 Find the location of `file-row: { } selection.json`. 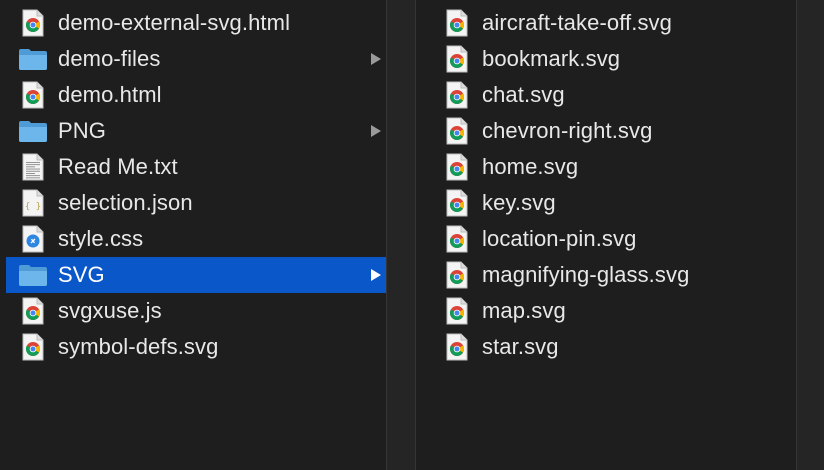

file-row: { } selection.json is located at coordinates (196, 203).